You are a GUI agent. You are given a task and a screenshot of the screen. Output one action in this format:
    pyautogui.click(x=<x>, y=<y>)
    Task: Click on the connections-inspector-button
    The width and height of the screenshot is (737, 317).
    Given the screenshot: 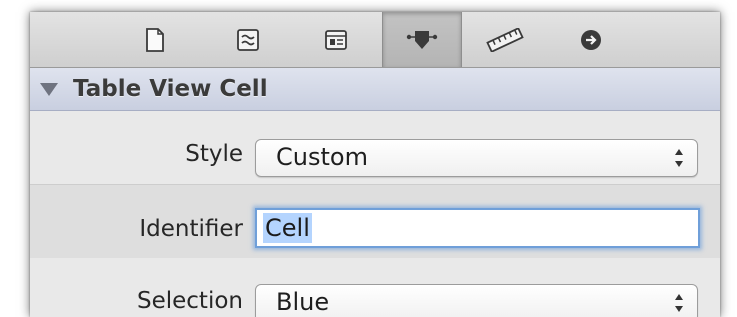 What is the action you would take?
    pyautogui.click(x=591, y=39)
    